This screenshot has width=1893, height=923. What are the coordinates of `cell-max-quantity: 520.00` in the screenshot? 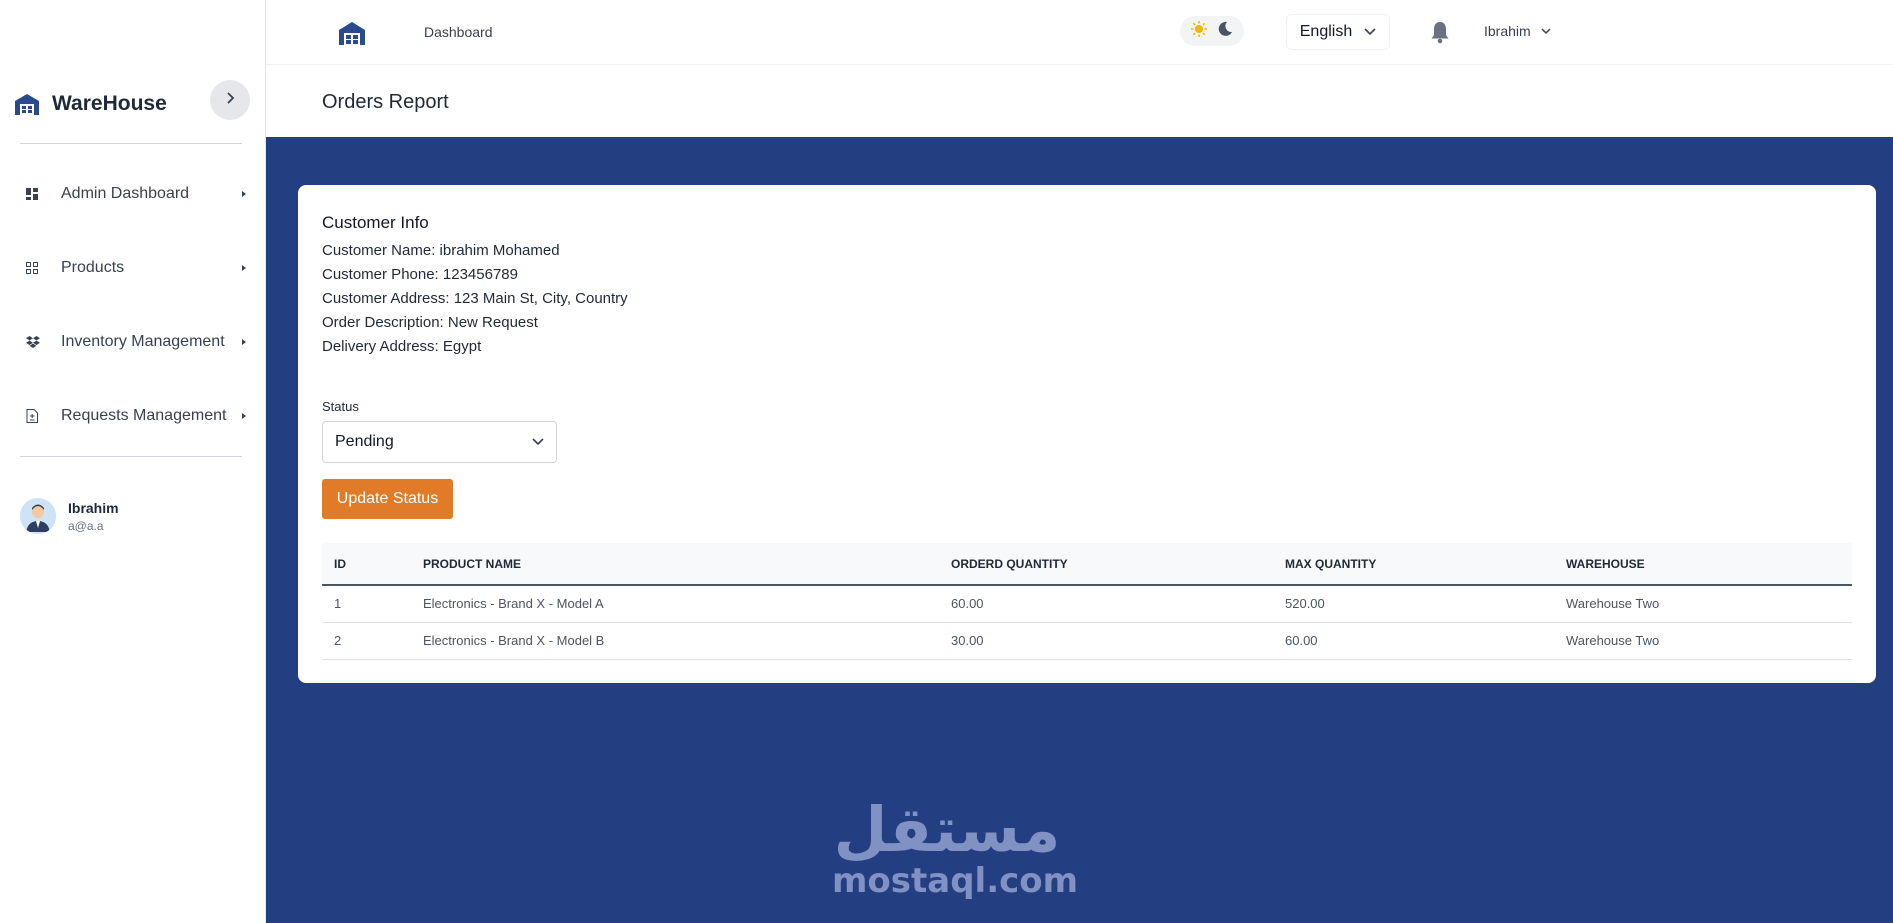 It's located at (1413, 604).